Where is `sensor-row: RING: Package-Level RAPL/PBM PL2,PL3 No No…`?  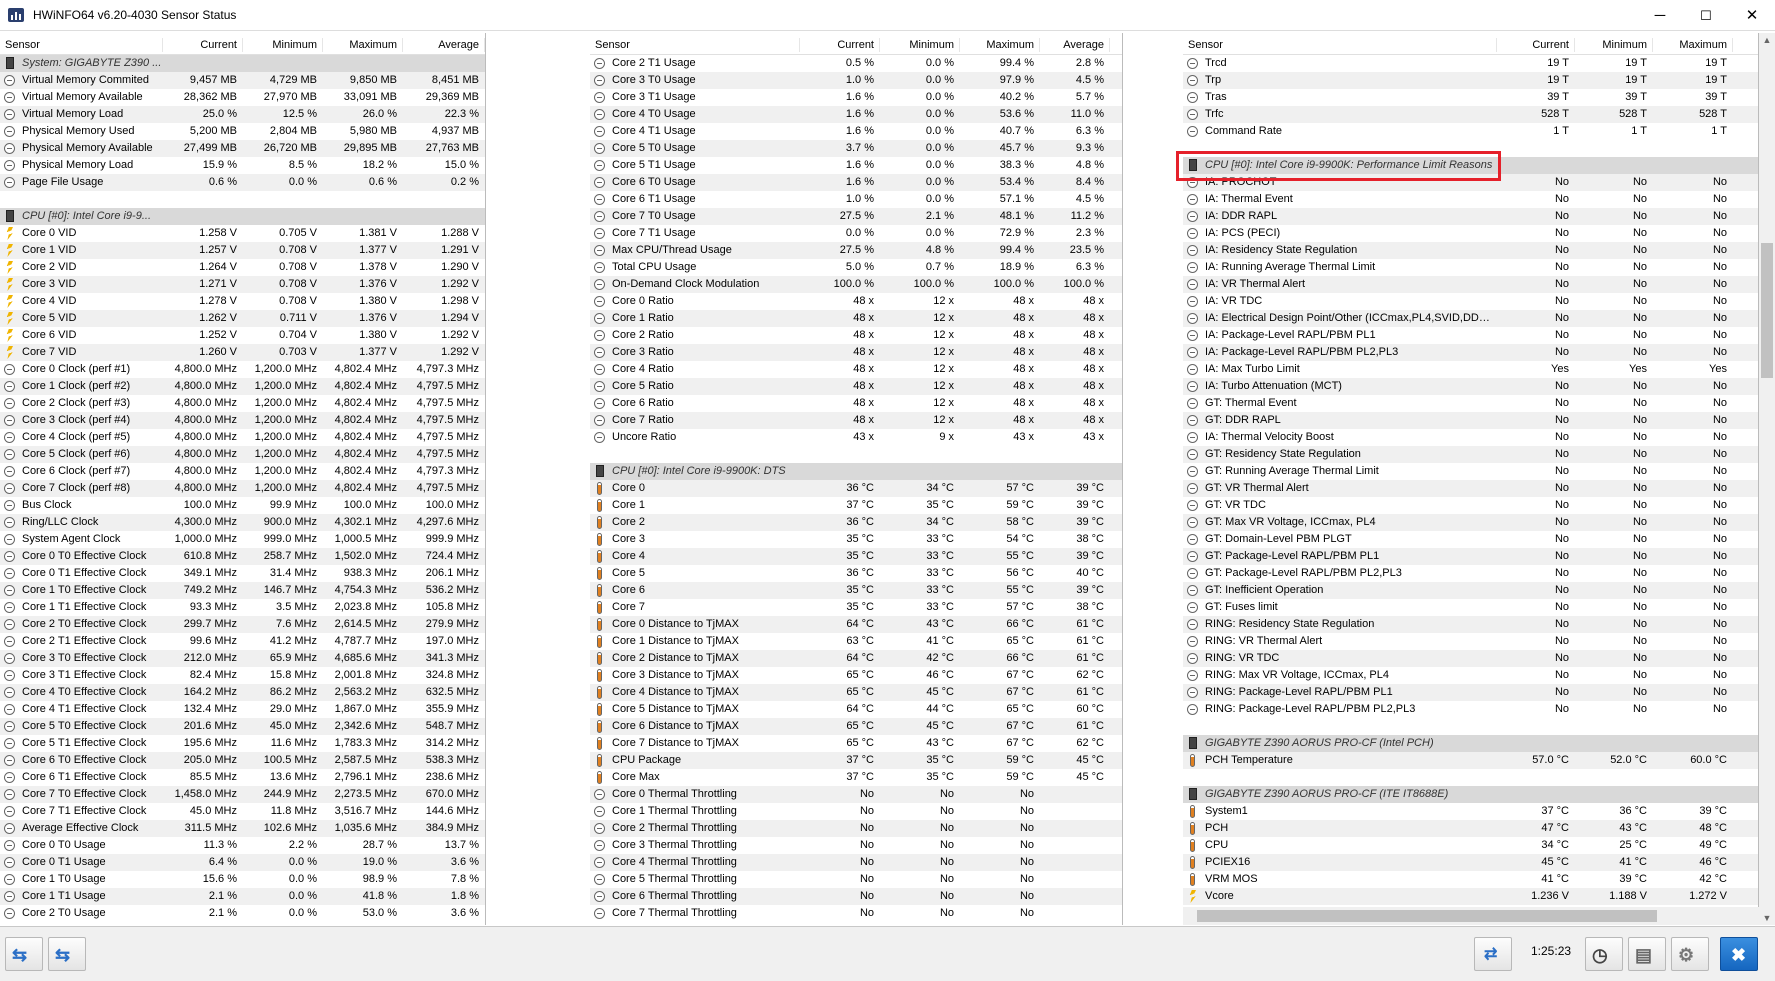 sensor-row: RING: Package-Level RAPL/PBM PL2,PL3 No No… is located at coordinates (1470, 709).